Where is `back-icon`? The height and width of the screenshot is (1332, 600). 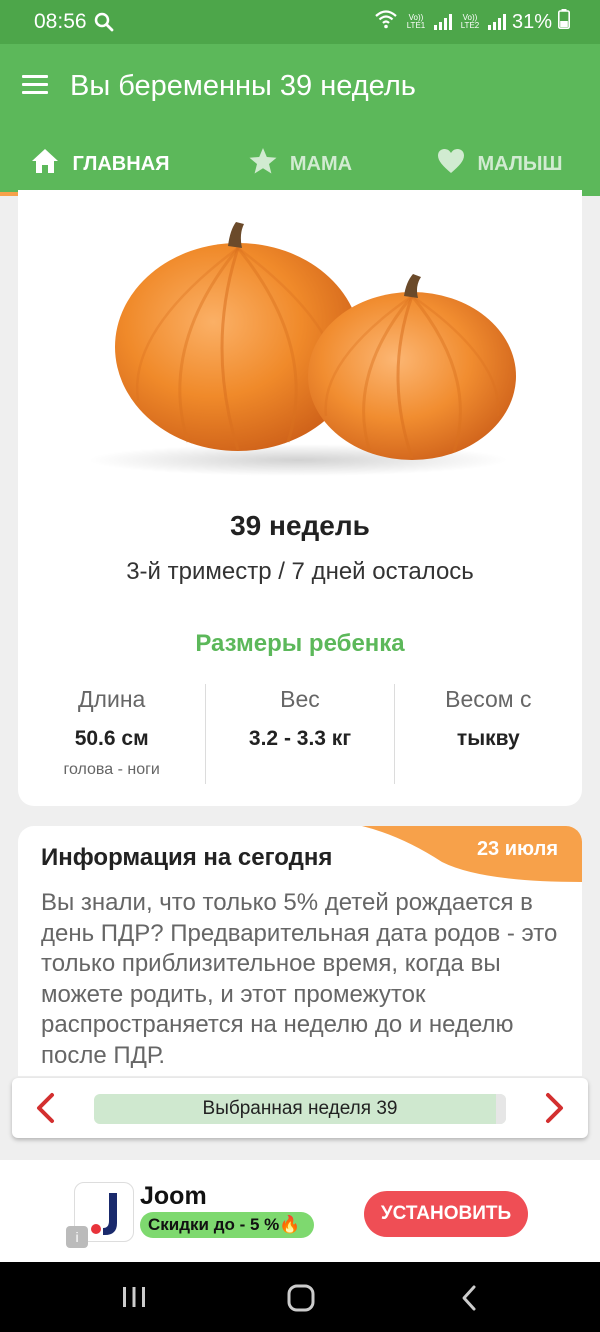
back-icon is located at coordinates (469, 1300).